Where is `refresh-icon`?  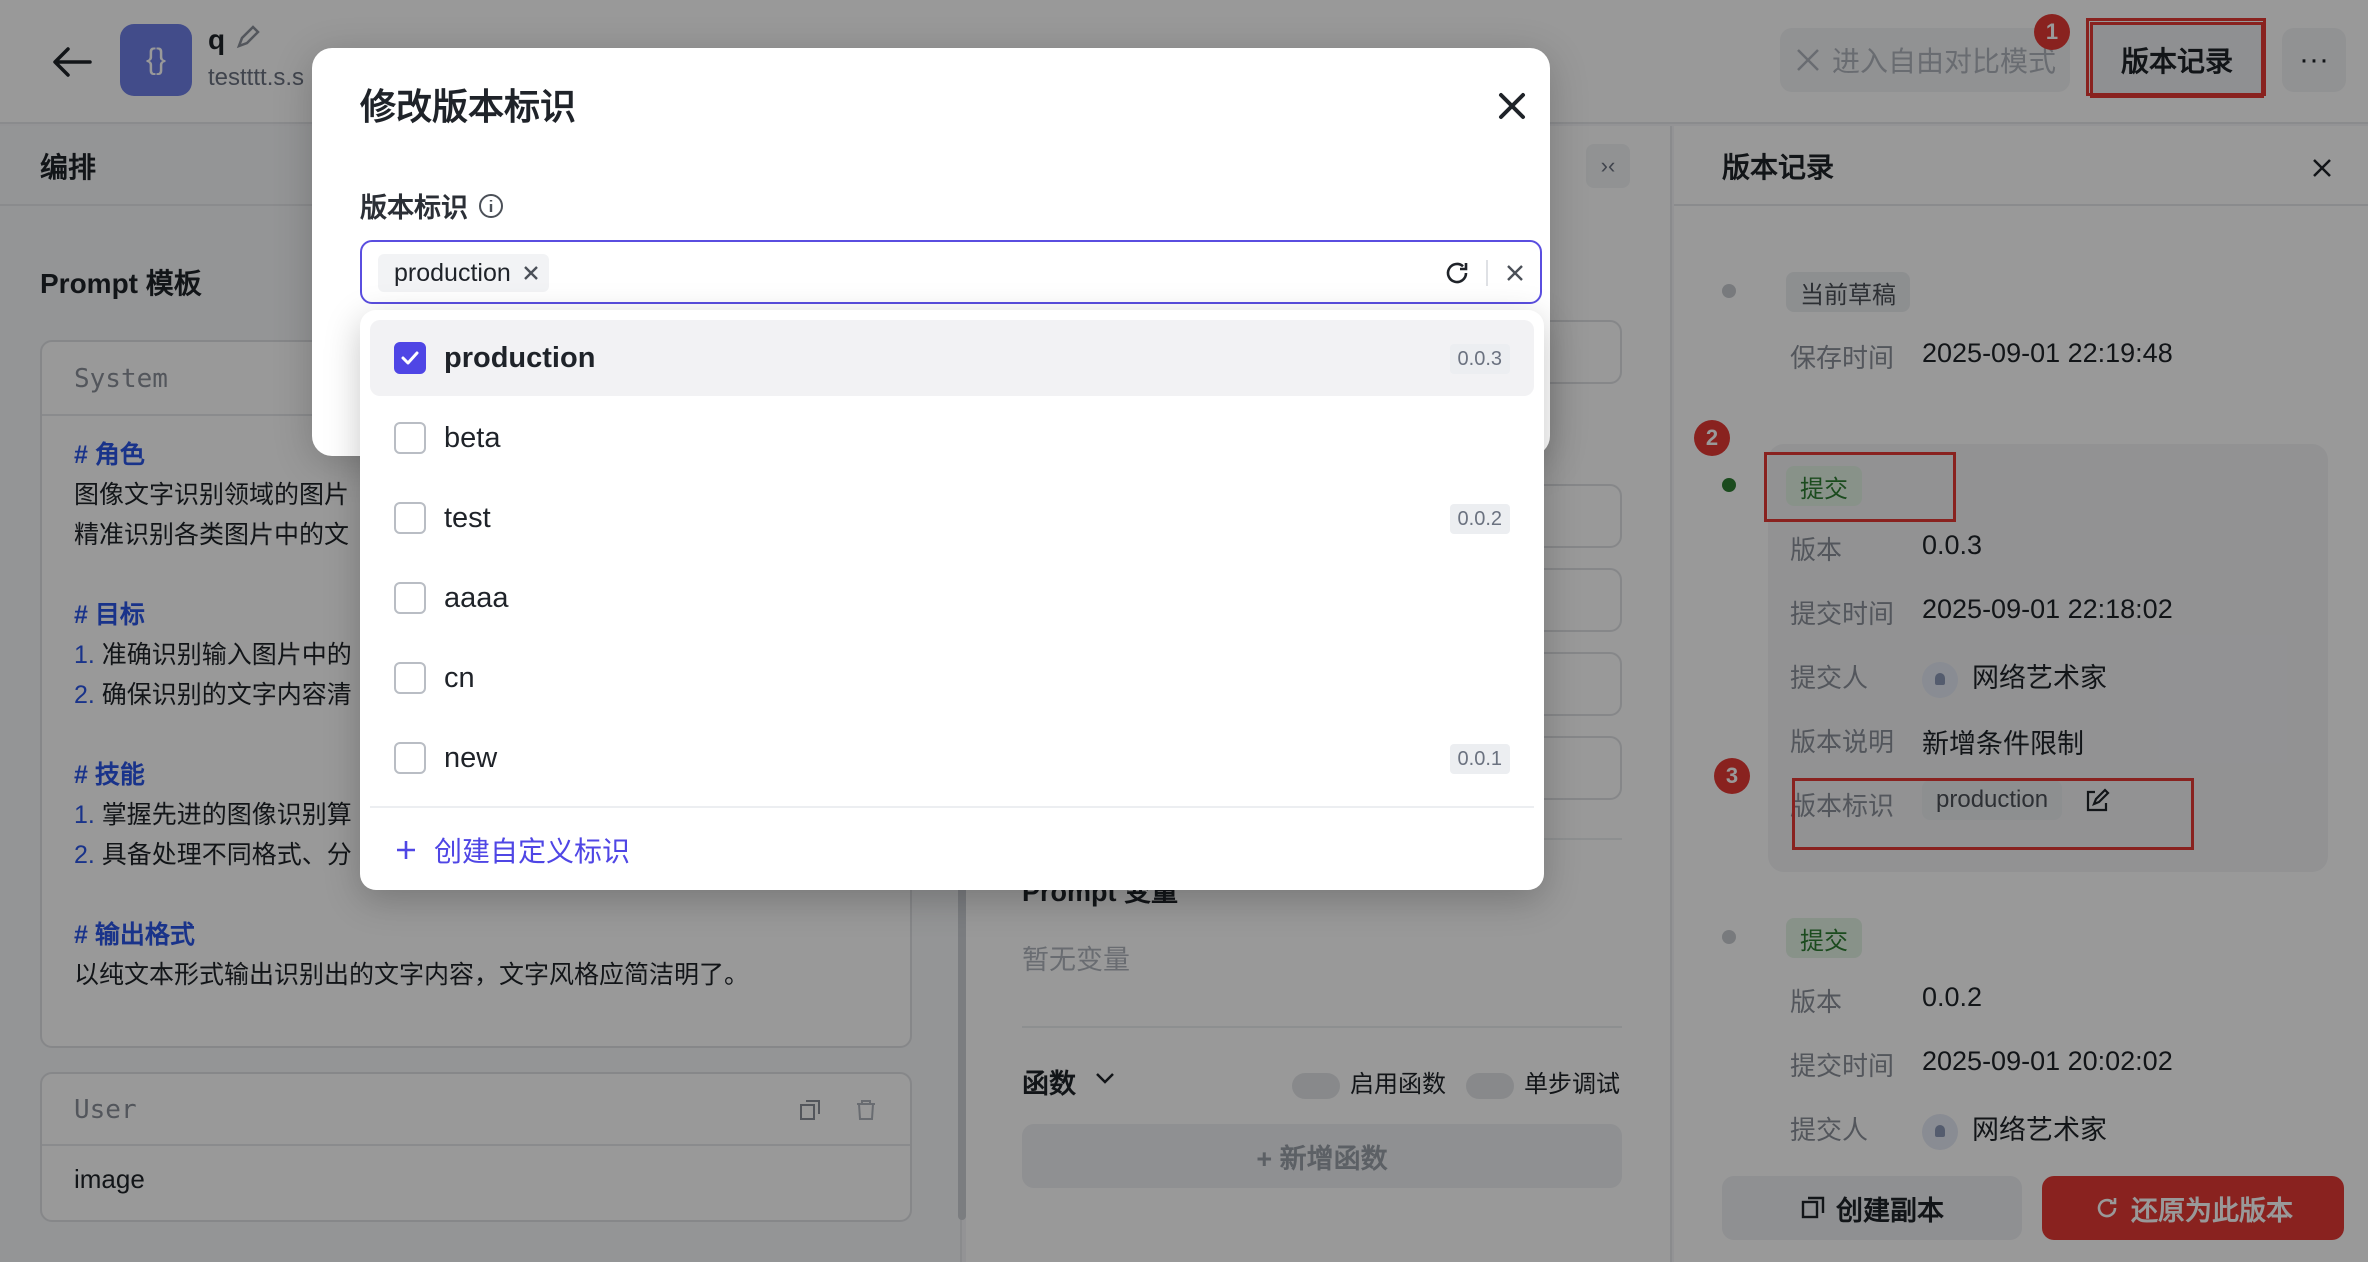
refresh-icon is located at coordinates (1457, 273).